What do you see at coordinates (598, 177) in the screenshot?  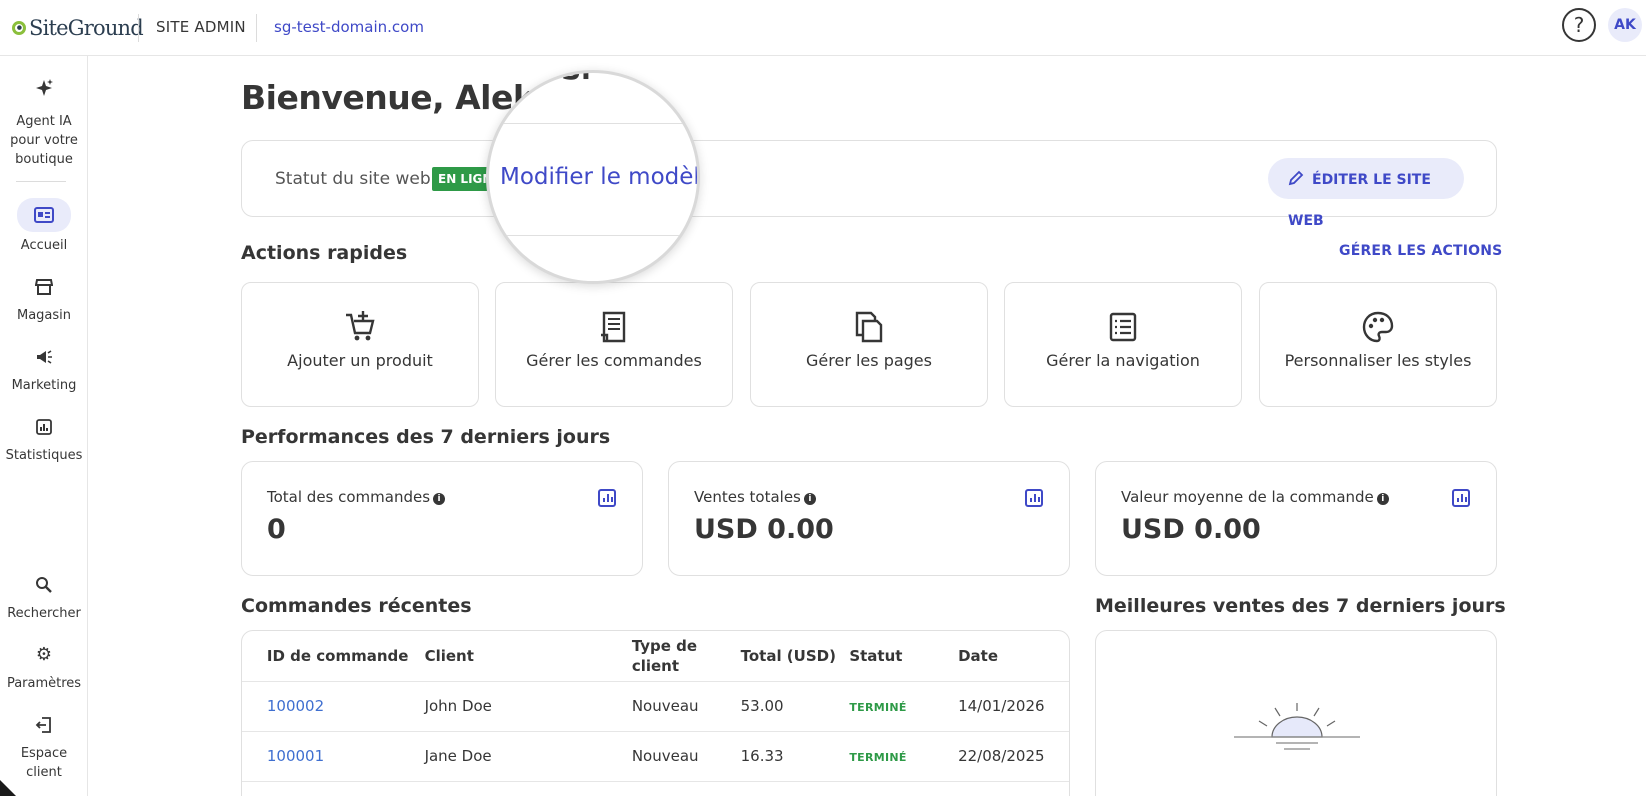 I see `edit-template-link: Modifier le modèle` at bounding box center [598, 177].